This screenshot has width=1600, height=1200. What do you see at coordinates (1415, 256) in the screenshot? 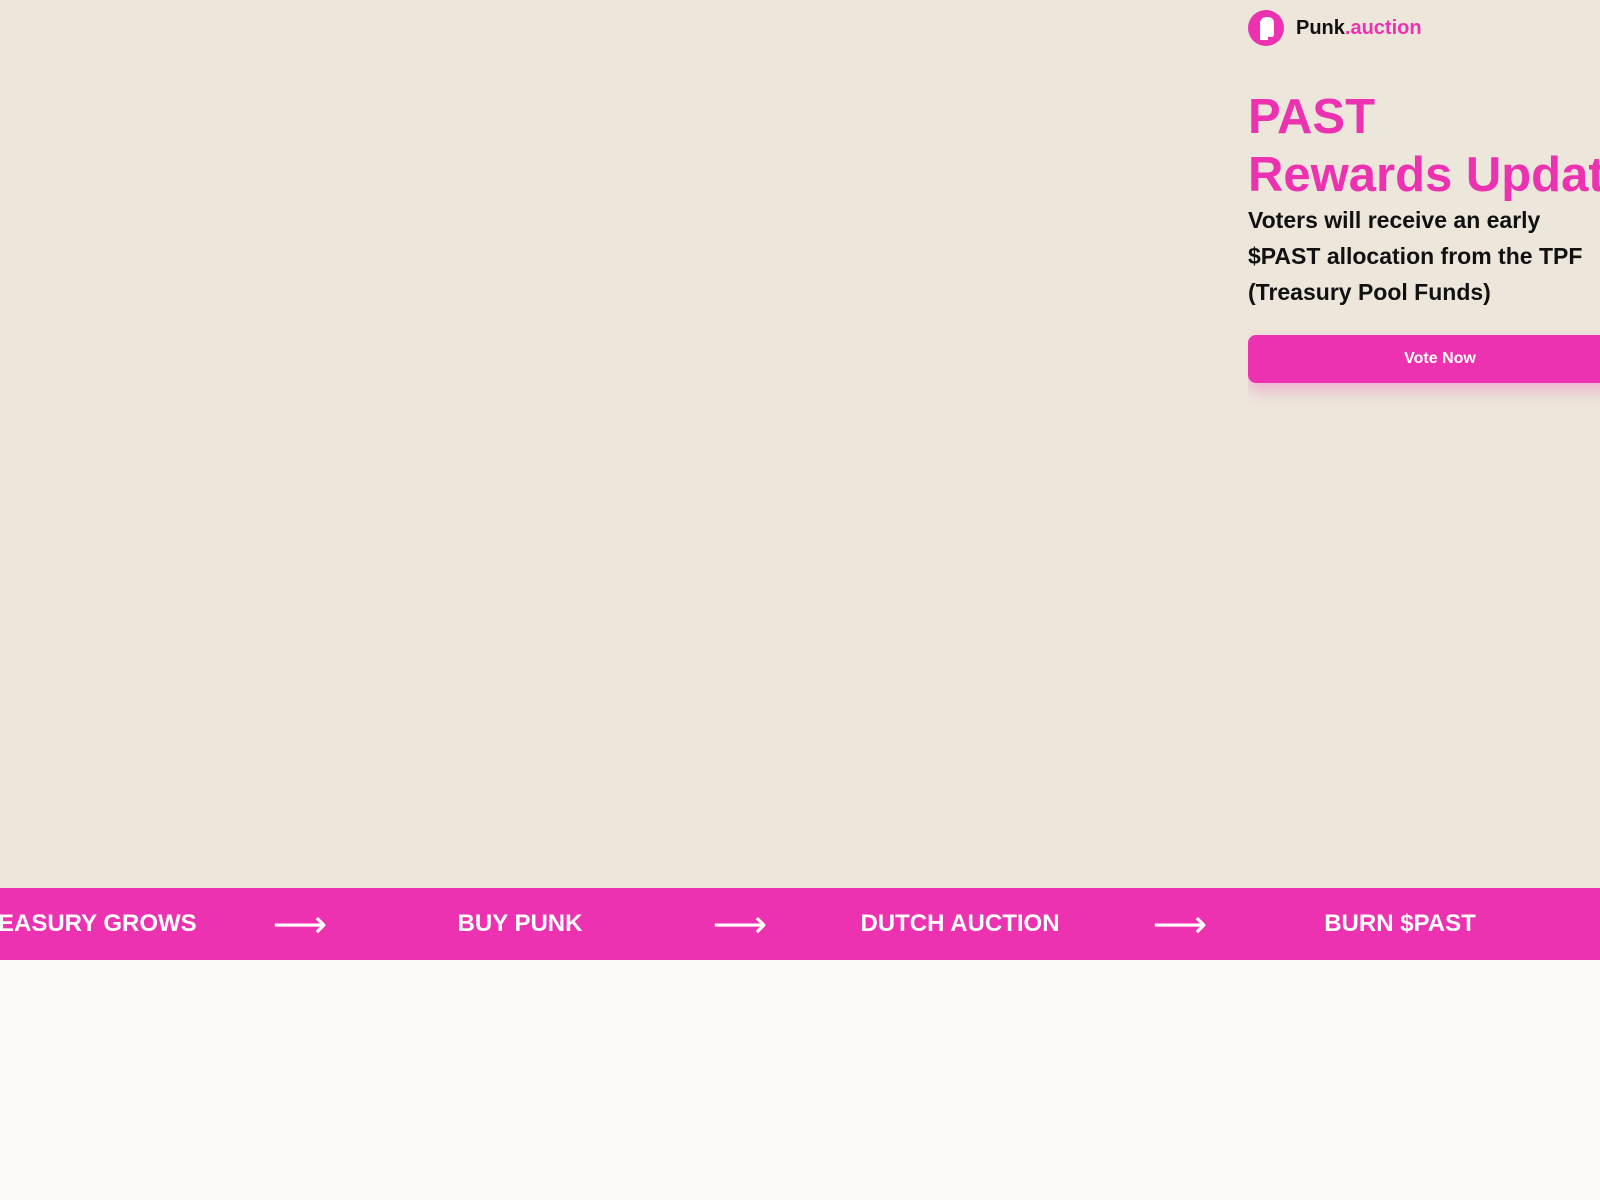
I see `description-line-2: $PAST allocation from the TPF` at bounding box center [1415, 256].